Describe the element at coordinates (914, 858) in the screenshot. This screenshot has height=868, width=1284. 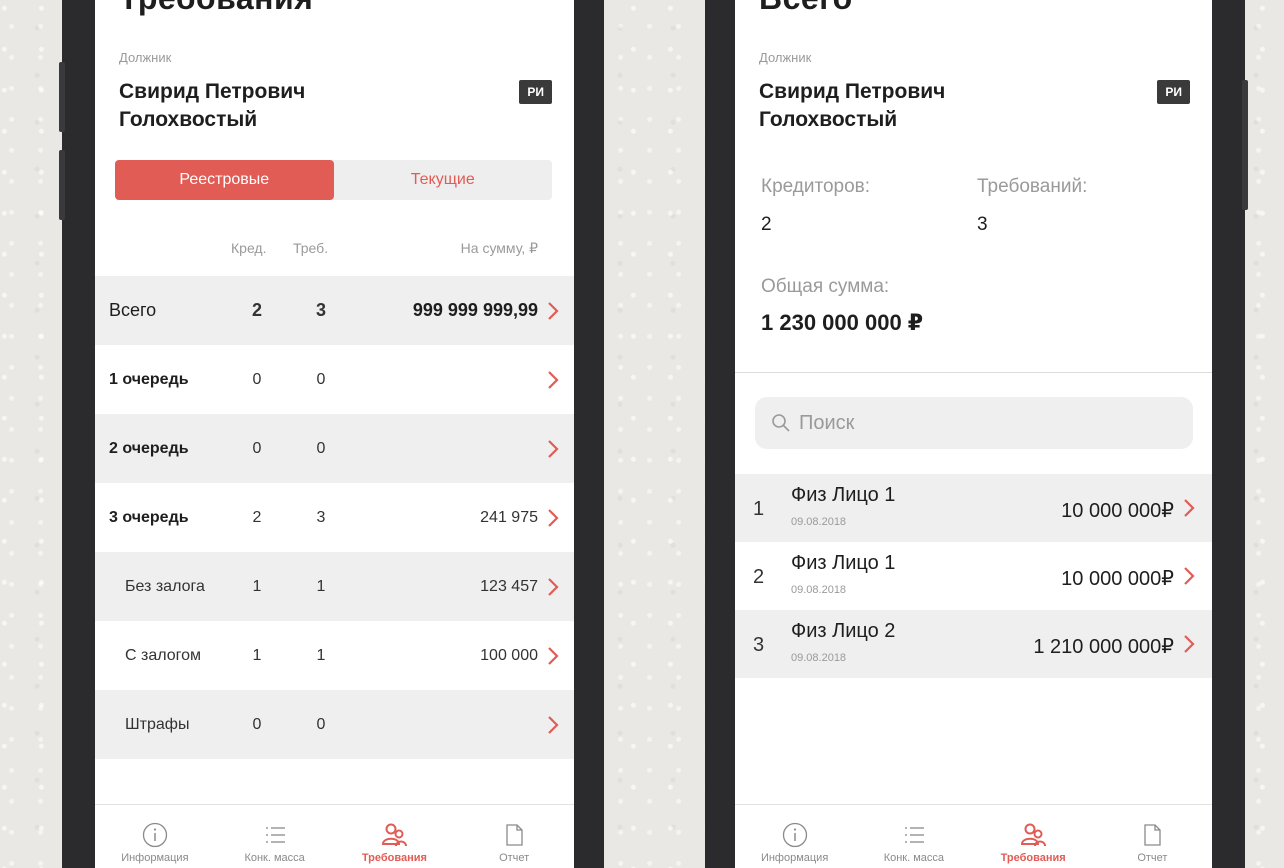
I see `tab-label: Конк. масса` at that location.